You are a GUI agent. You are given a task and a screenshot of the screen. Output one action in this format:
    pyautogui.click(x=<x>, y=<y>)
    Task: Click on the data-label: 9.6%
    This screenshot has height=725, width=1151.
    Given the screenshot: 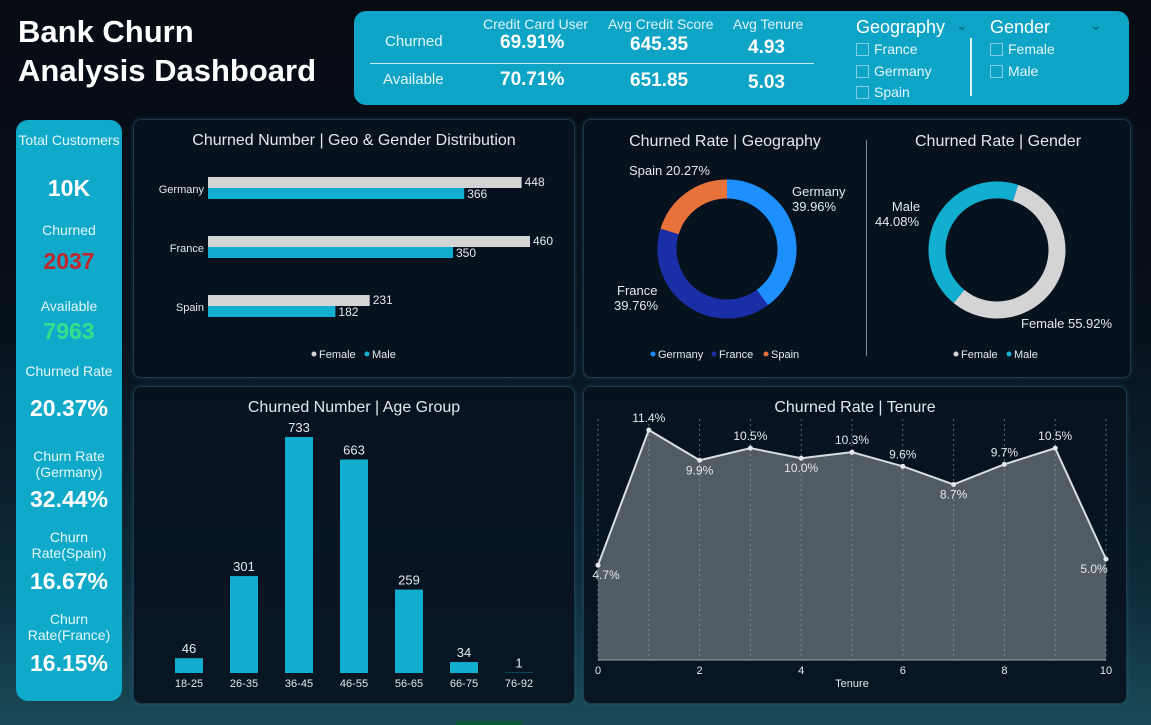 What is the action you would take?
    pyautogui.click(x=903, y=454)
    